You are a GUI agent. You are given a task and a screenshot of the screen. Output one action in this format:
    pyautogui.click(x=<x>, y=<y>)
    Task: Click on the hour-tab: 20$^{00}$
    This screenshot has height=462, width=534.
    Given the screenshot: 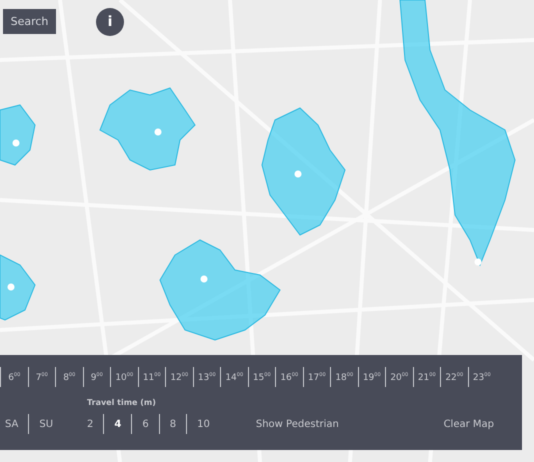 What is the action you would take?
    pyautogui.click(x=398, y=377)
    